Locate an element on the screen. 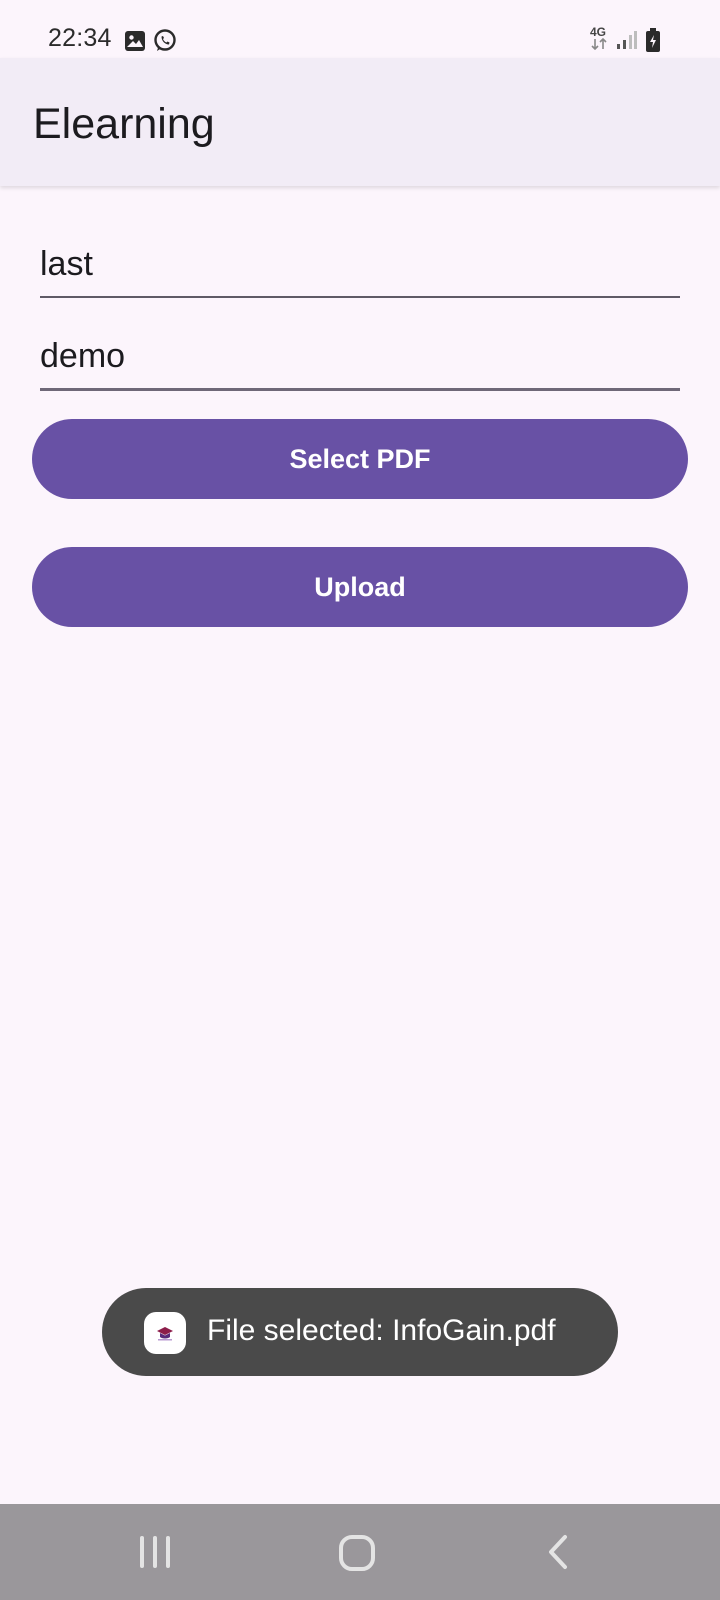 Image resolution: width=720 pixels, height=1600 pixels. home-icon is located at coordinates (357, 1555).